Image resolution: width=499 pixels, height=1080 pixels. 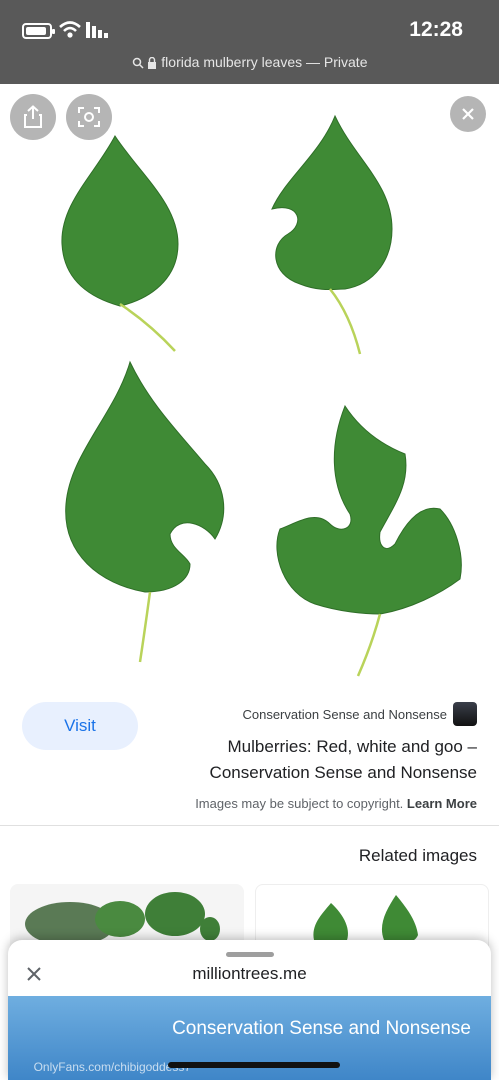 What do you see at coordinates (249, 973) in the screenshot?
I see `sheet-domain: milliontrees.me` at bounding box center [249, 973].